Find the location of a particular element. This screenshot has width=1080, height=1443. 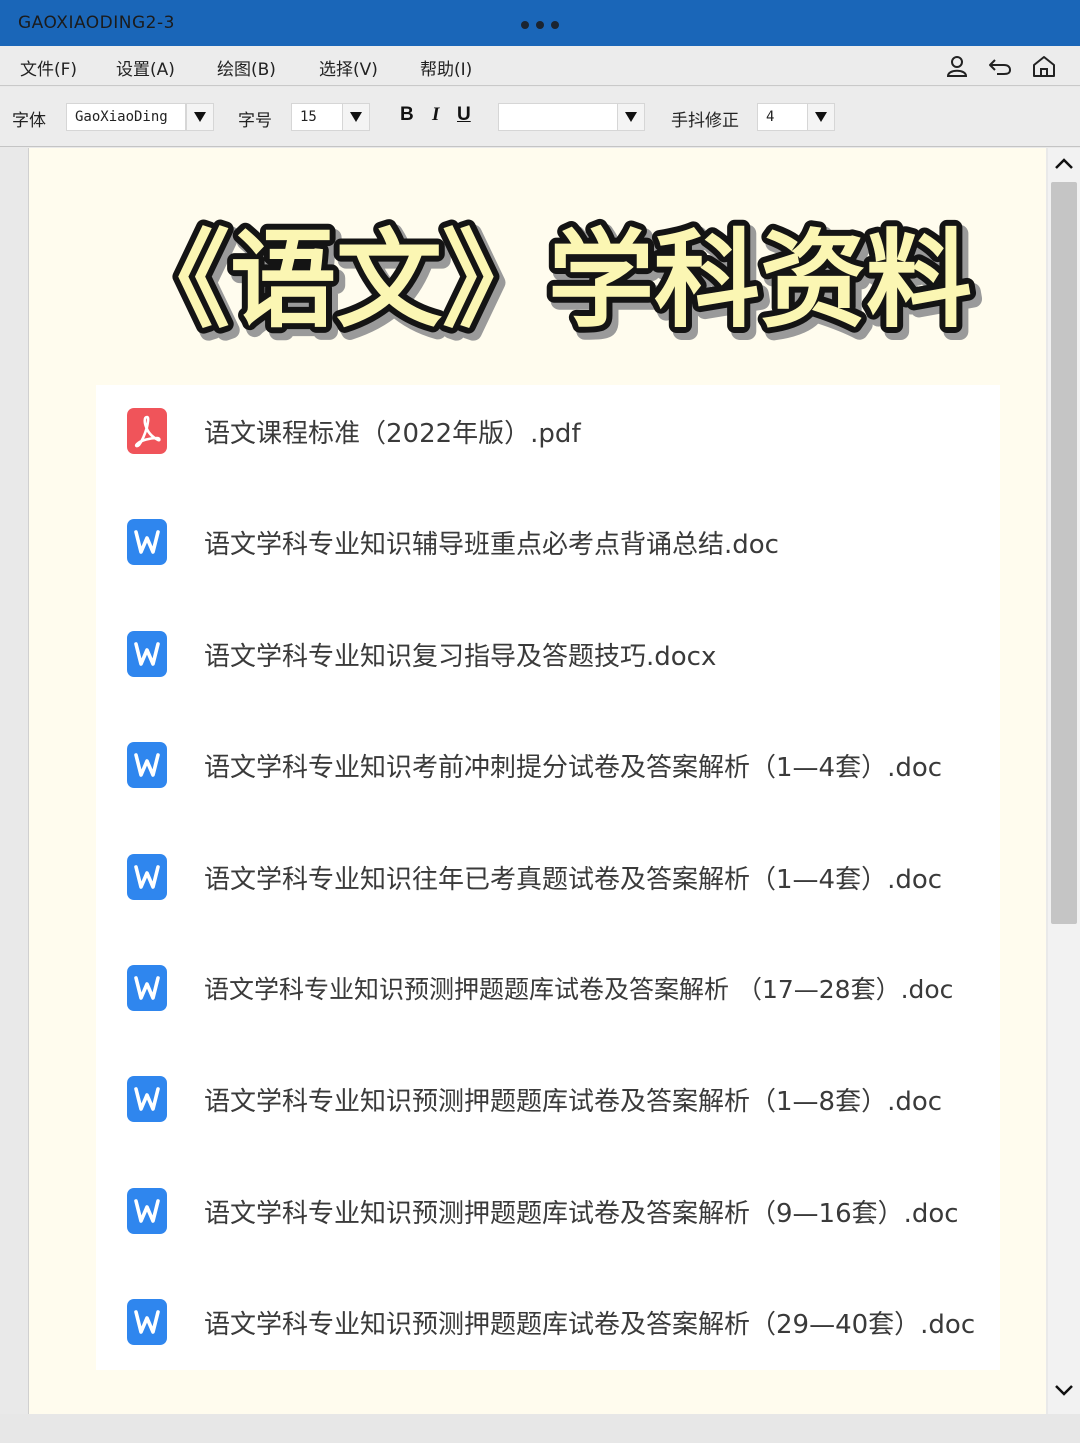

bold-button: B is located at coordinates (407, 115).